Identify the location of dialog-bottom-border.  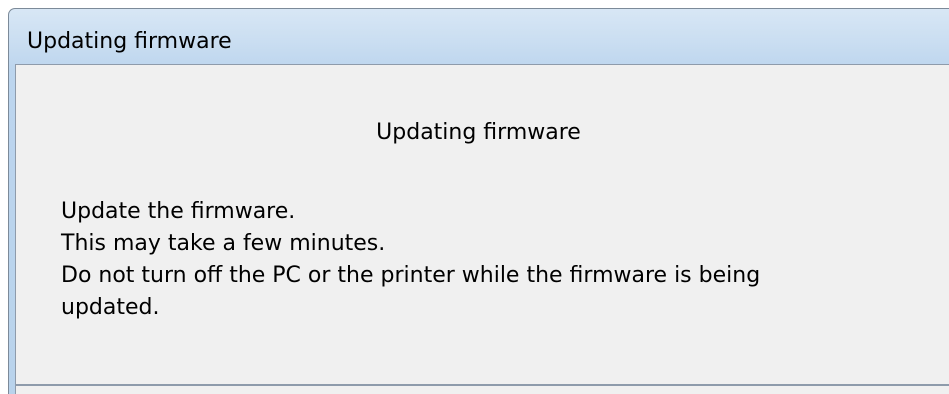
(482, 385).